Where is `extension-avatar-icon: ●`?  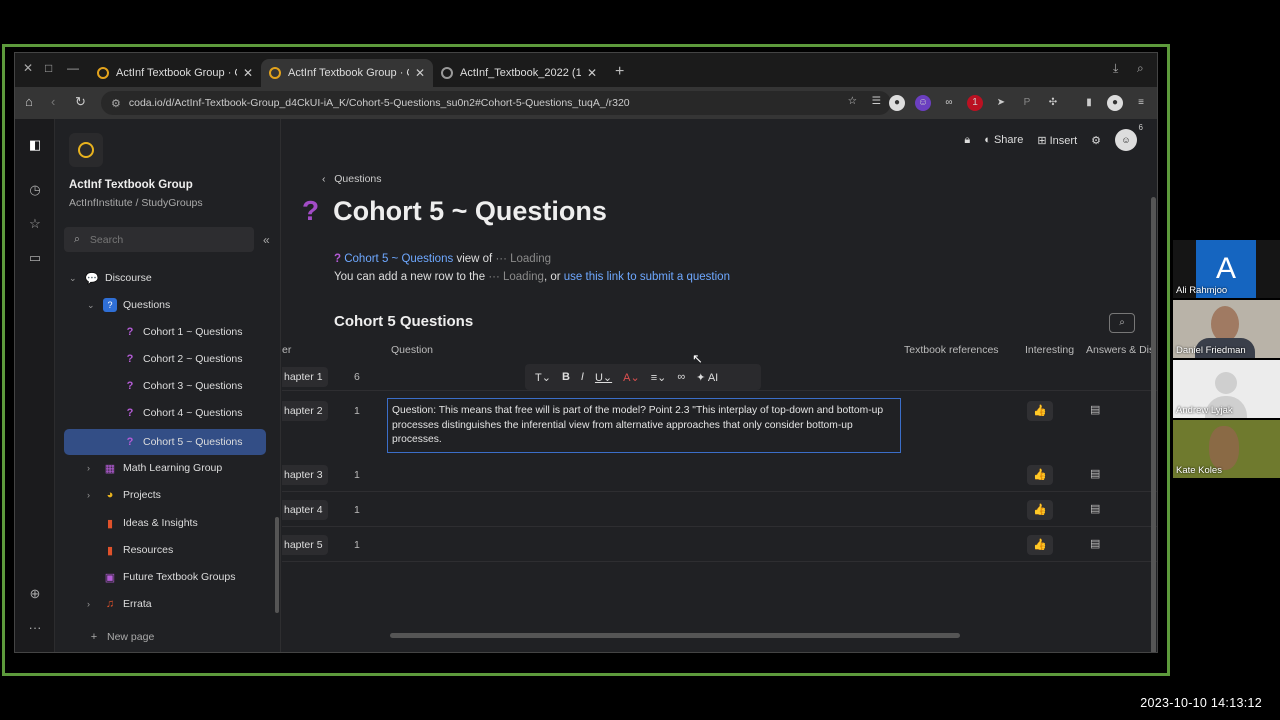 extension-avatar-icon: ● is located at coordinates (897, 103).